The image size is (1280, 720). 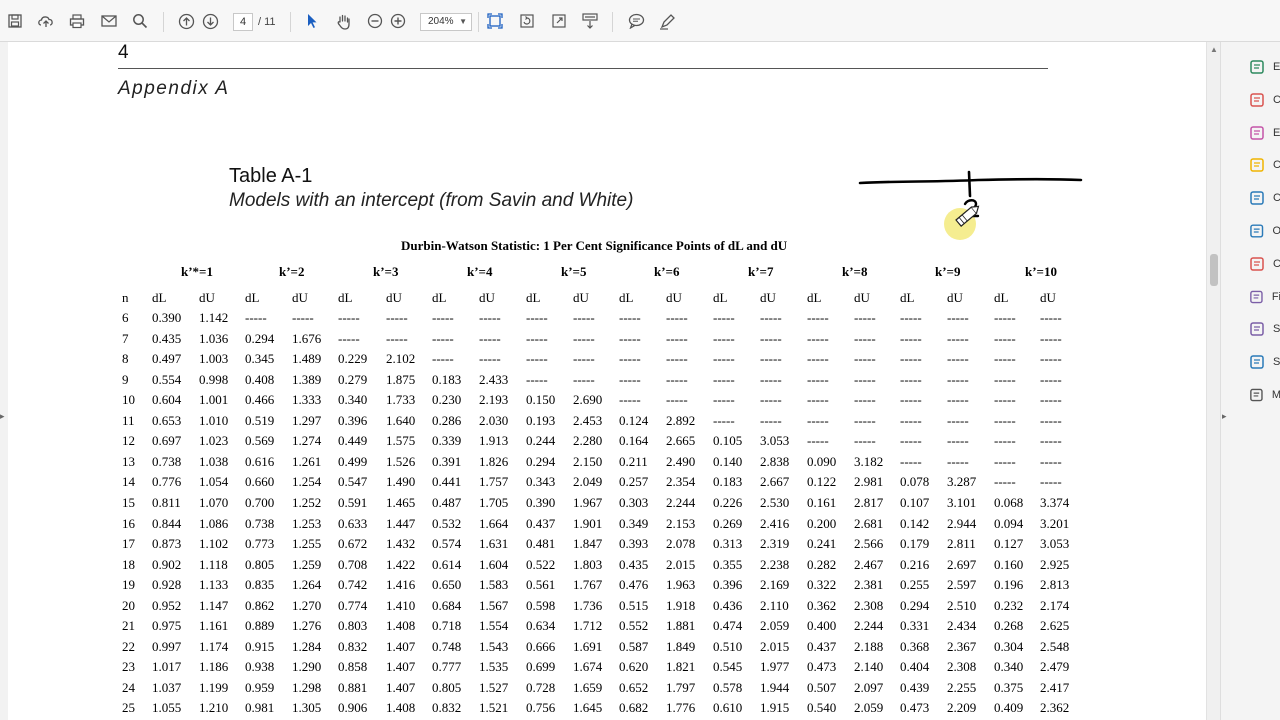 What do you see at coordinates (915, 626) in the screenshot?
I see `table-cell: 0.331` at bounding box center [915, 626].